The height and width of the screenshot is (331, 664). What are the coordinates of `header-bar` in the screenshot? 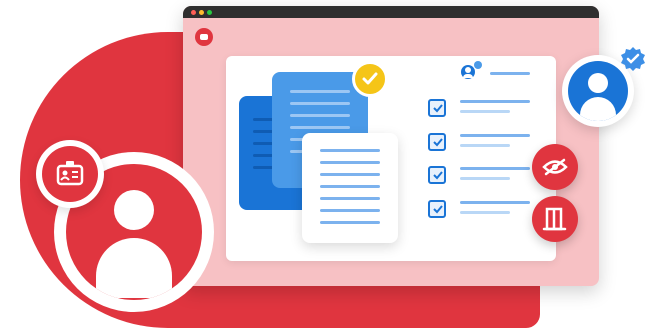 It's located at (510, 73).